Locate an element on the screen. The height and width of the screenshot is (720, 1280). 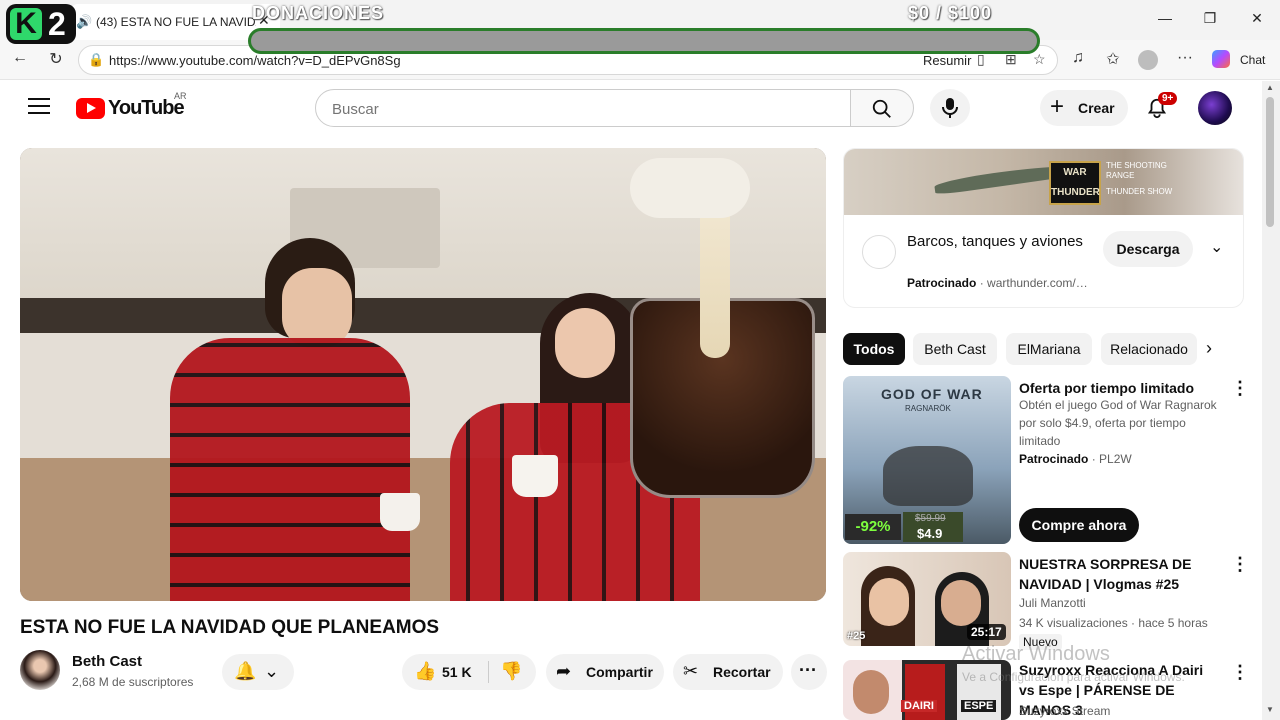
youtube-header: YouTube AR Buscar + Crear 9+ is located at coordinates (631, 108).